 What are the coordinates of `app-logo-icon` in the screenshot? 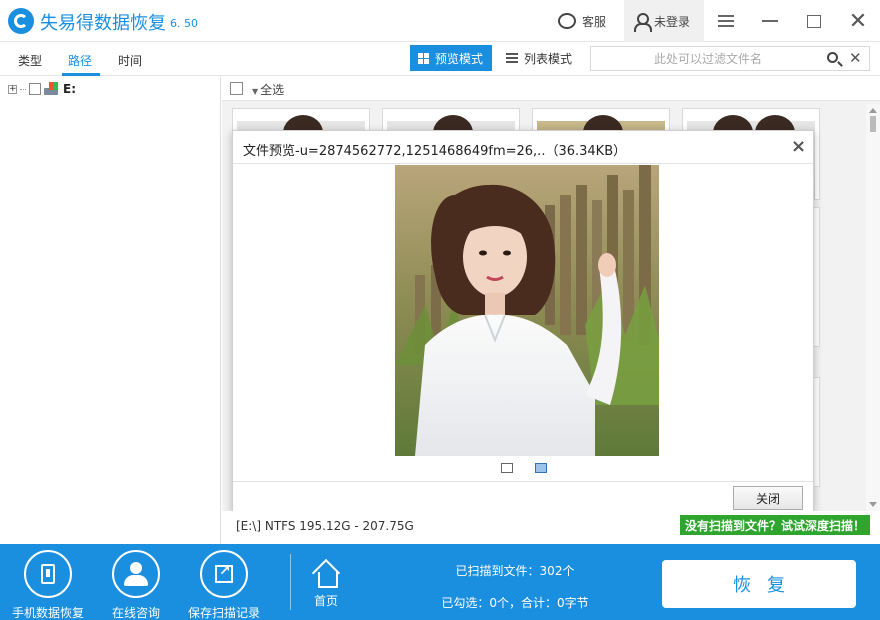 It's located at (21, 21).